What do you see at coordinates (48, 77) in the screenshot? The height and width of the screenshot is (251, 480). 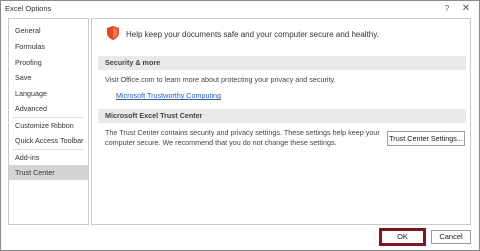 I see `sidebar-item-save: Save` at bounding box center [48, 77].